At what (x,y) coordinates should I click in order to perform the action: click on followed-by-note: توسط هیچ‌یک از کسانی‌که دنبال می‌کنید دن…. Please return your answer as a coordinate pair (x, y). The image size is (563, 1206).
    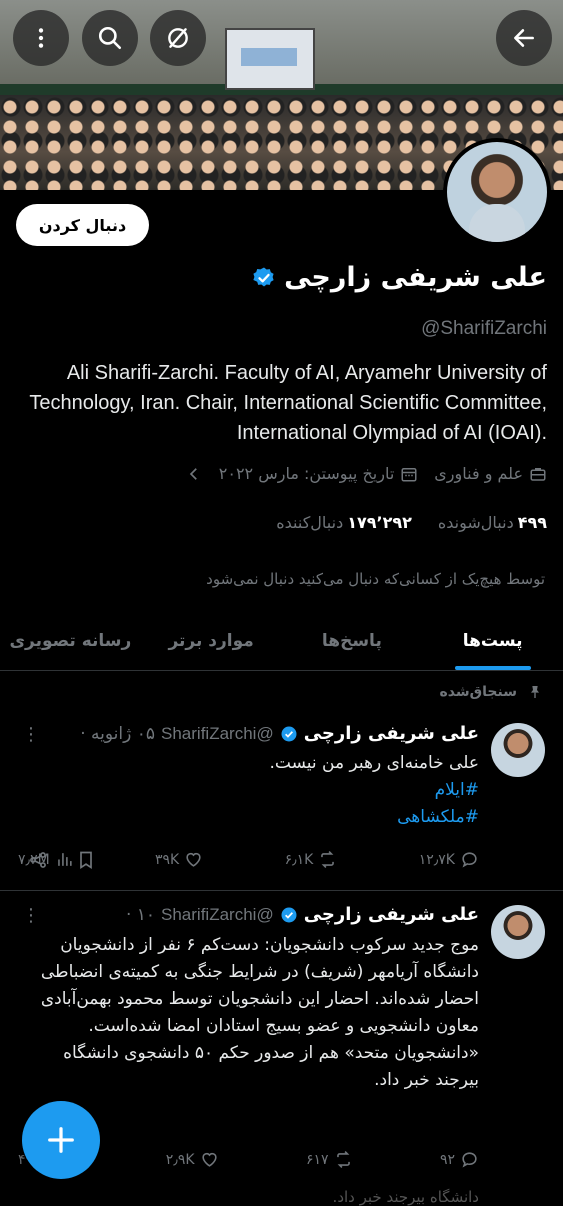
    Looking at the image, I should click on (375, 579).